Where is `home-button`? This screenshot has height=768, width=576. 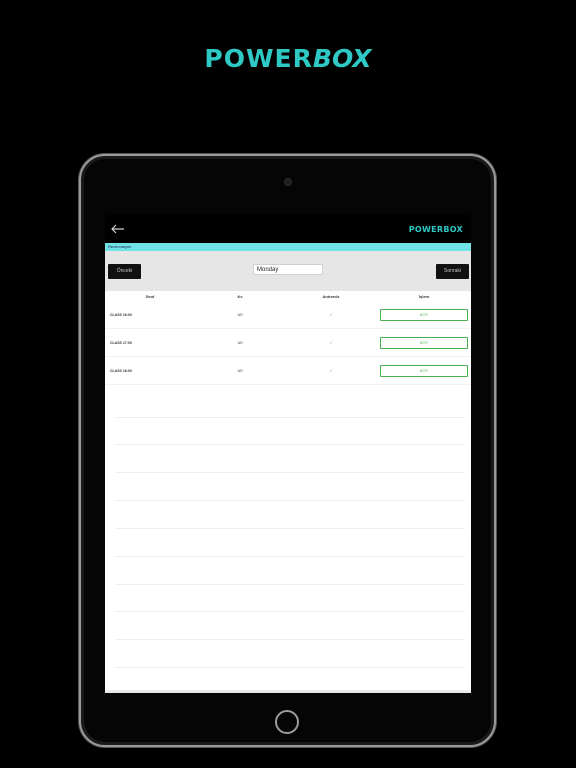
home-button is located at coordinates (287, 722).